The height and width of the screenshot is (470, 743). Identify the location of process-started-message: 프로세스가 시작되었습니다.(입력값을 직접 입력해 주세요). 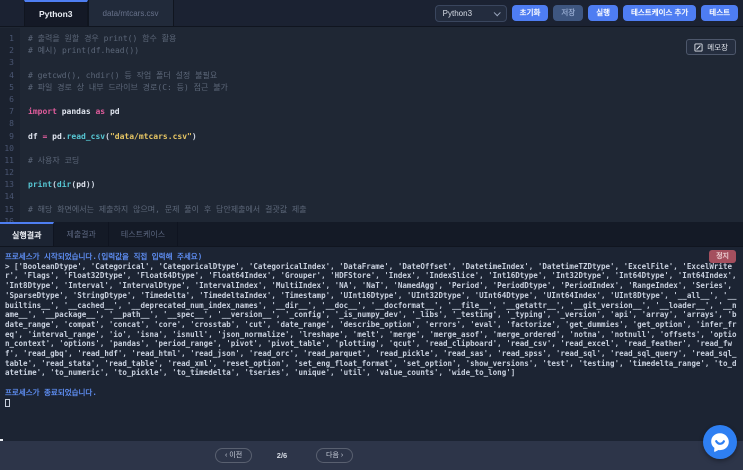
(104, 256).